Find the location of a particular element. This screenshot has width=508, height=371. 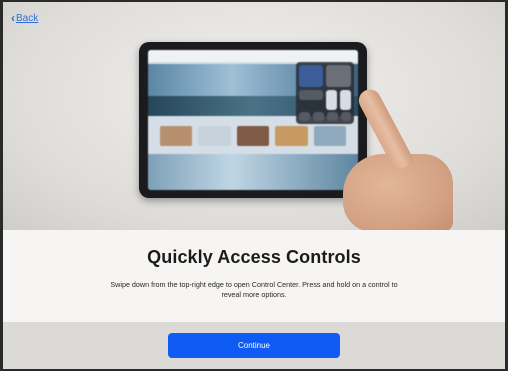

control-center-illustration is located at coordinates (325, 93).